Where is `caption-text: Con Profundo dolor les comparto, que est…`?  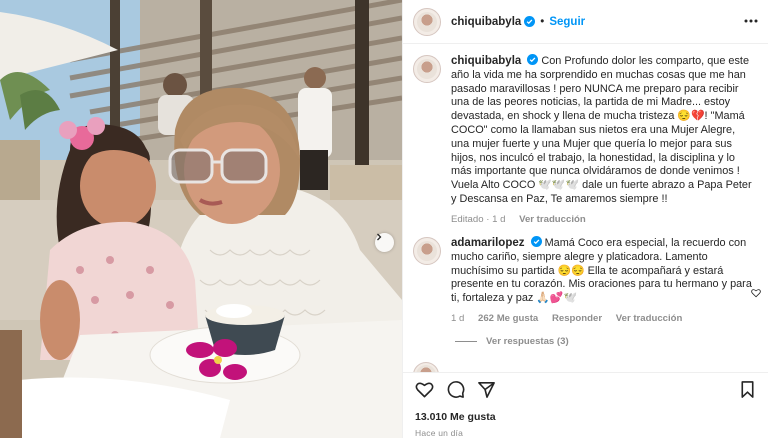
caption-text: Con Profundo dolor les comparto, que est… is located at coordinates (601, 130).